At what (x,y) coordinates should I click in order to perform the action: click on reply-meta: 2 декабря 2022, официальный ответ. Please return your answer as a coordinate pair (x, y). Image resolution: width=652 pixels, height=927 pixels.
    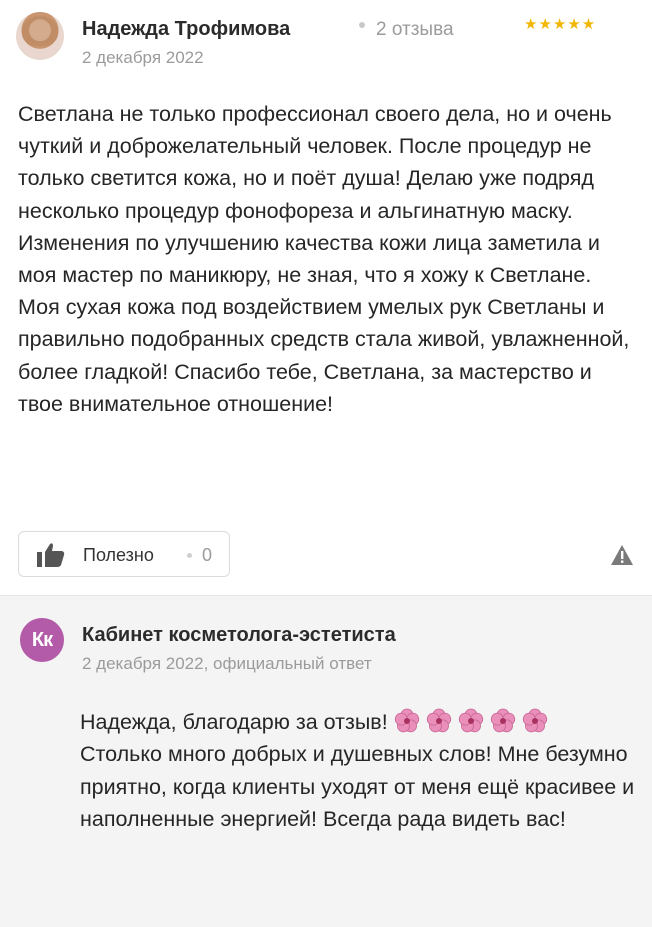
    Looking at the image, I should click on (227, 663).